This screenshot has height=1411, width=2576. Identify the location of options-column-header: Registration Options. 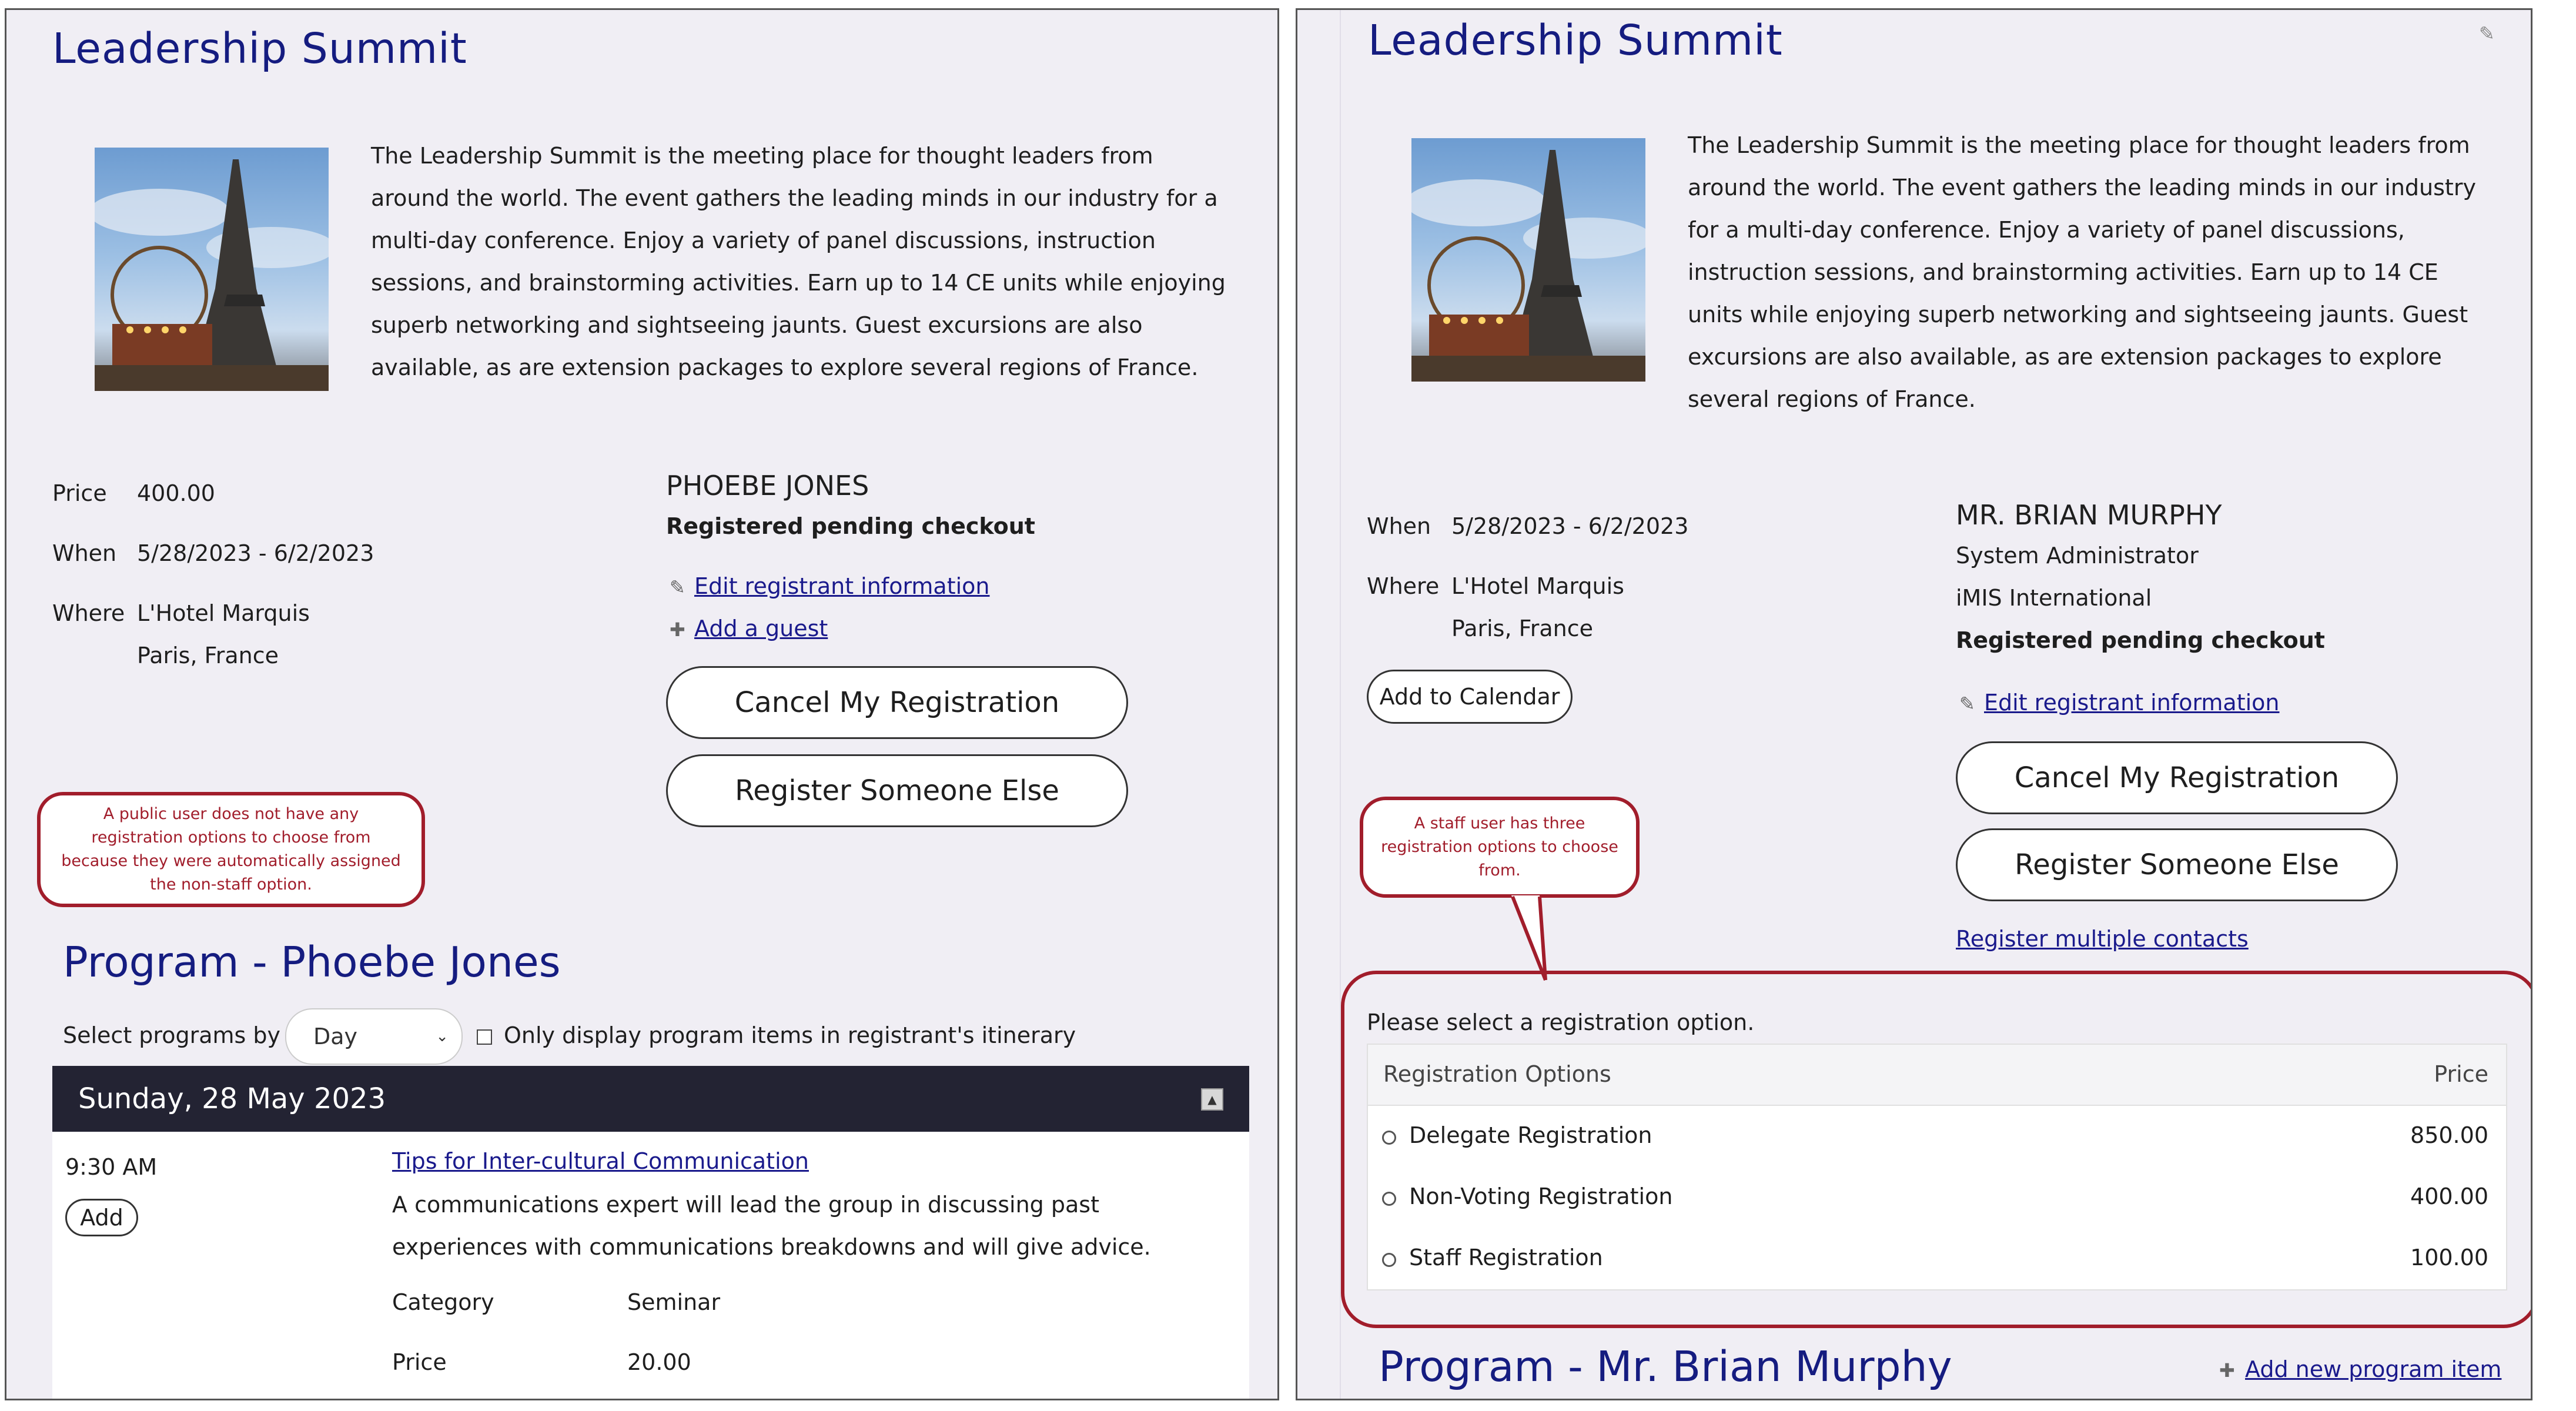
(1497, 1074).